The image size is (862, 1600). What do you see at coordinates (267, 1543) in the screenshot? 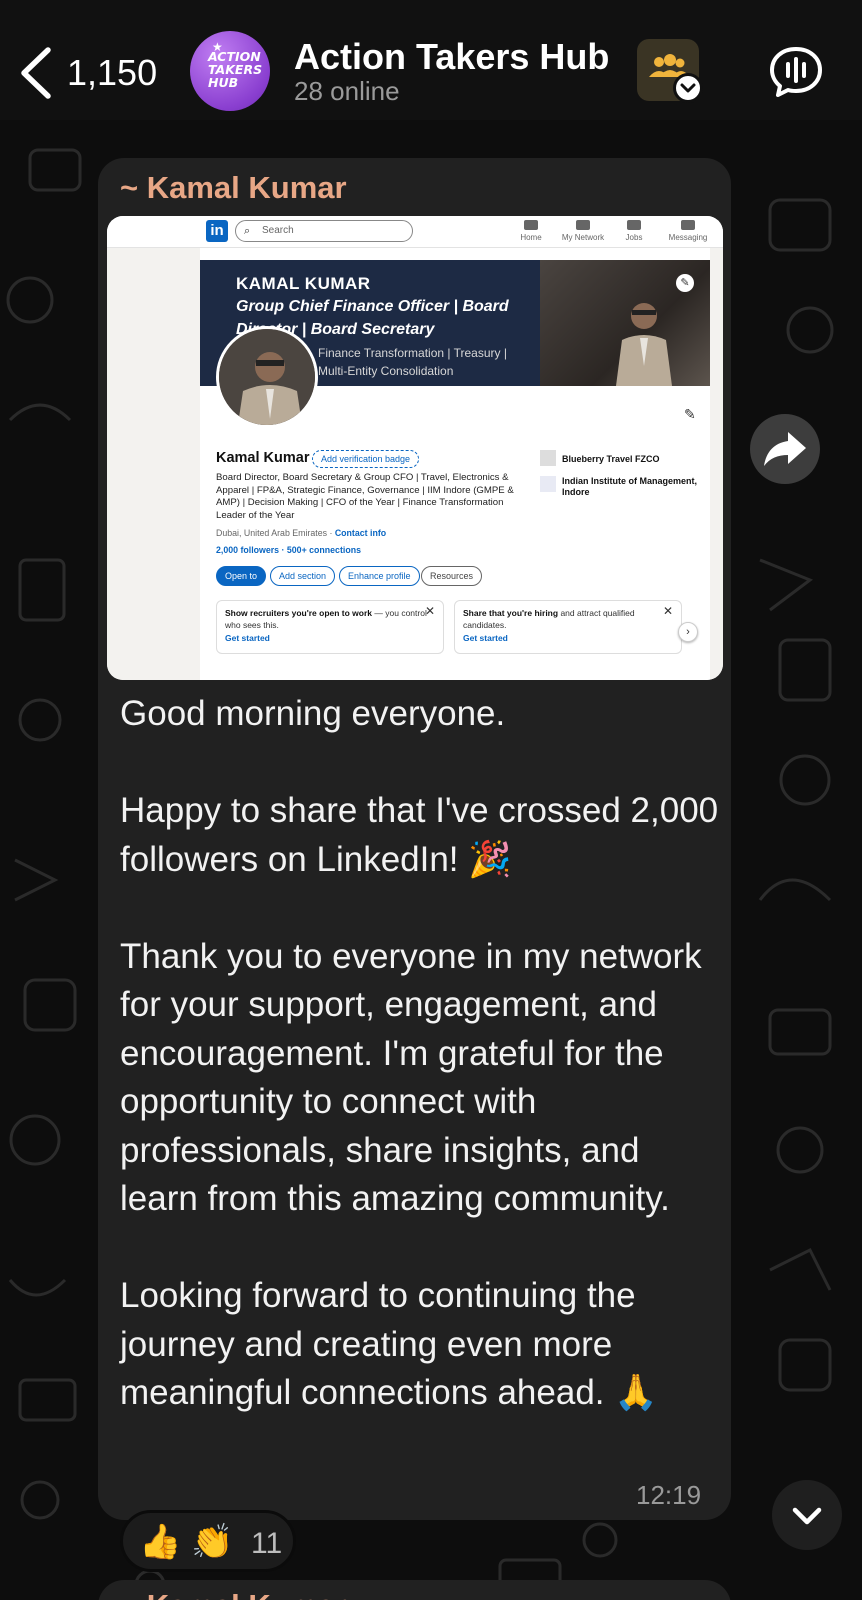
I see `reaction-count: 11` at bounding box center [267, 1543].